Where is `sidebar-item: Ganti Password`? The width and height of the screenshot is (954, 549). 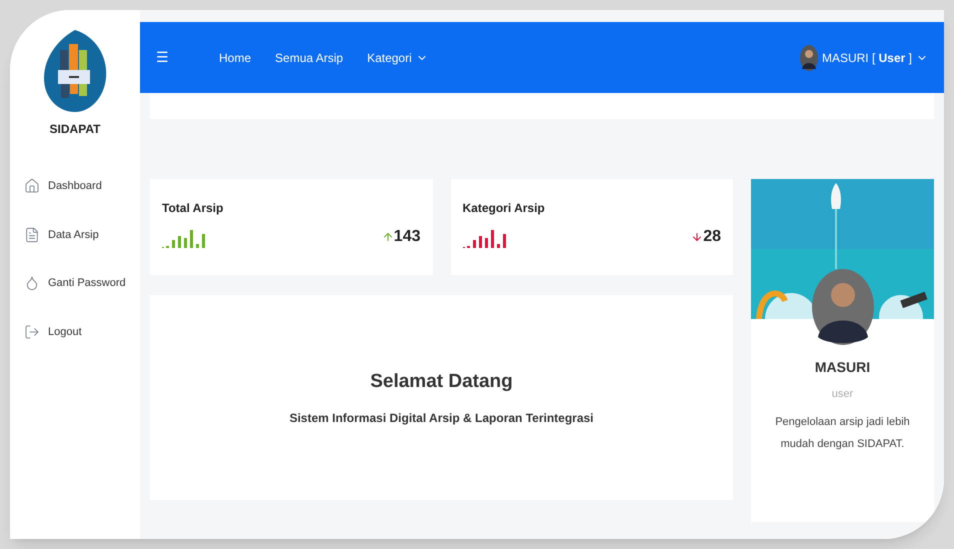
sidebar-item: Ganti Password is located at coordinates (82, 283).